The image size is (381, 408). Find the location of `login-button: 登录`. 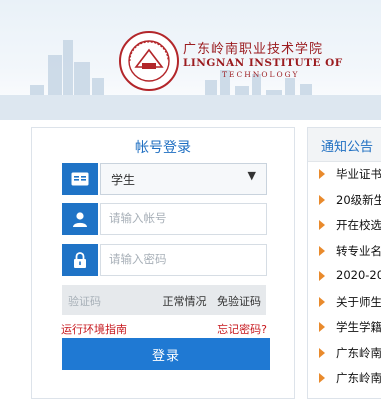

login-button: 登录 is located at coordinates (166, 354).